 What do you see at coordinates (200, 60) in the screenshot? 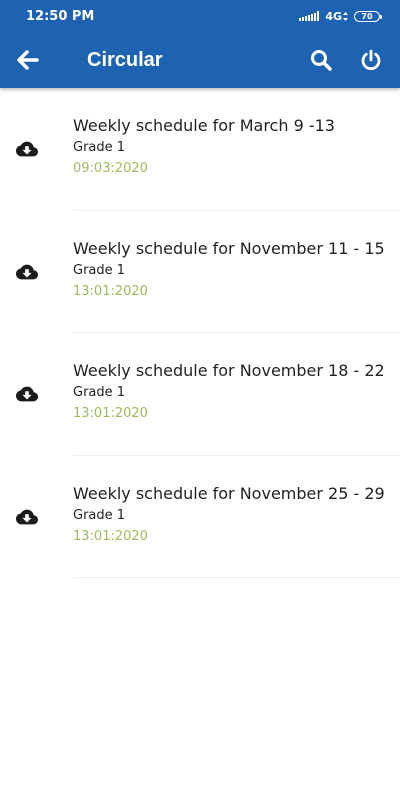
I see `toolbar: Circular` at bounding box center [200, 60].